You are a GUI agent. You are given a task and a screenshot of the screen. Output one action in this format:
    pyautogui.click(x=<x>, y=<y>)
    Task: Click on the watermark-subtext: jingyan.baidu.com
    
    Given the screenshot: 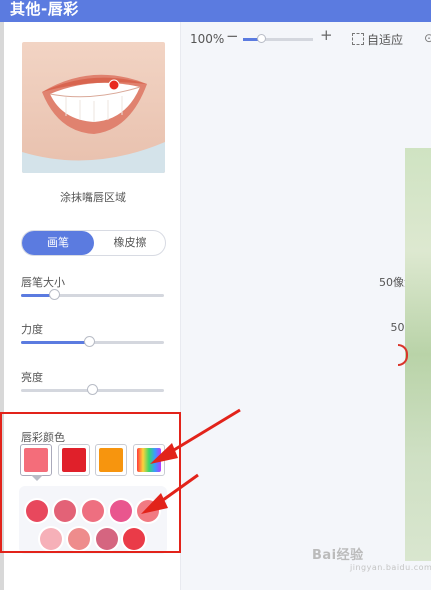 What is the action you would take?
    pyautogui.click(x=390, y=567)
    